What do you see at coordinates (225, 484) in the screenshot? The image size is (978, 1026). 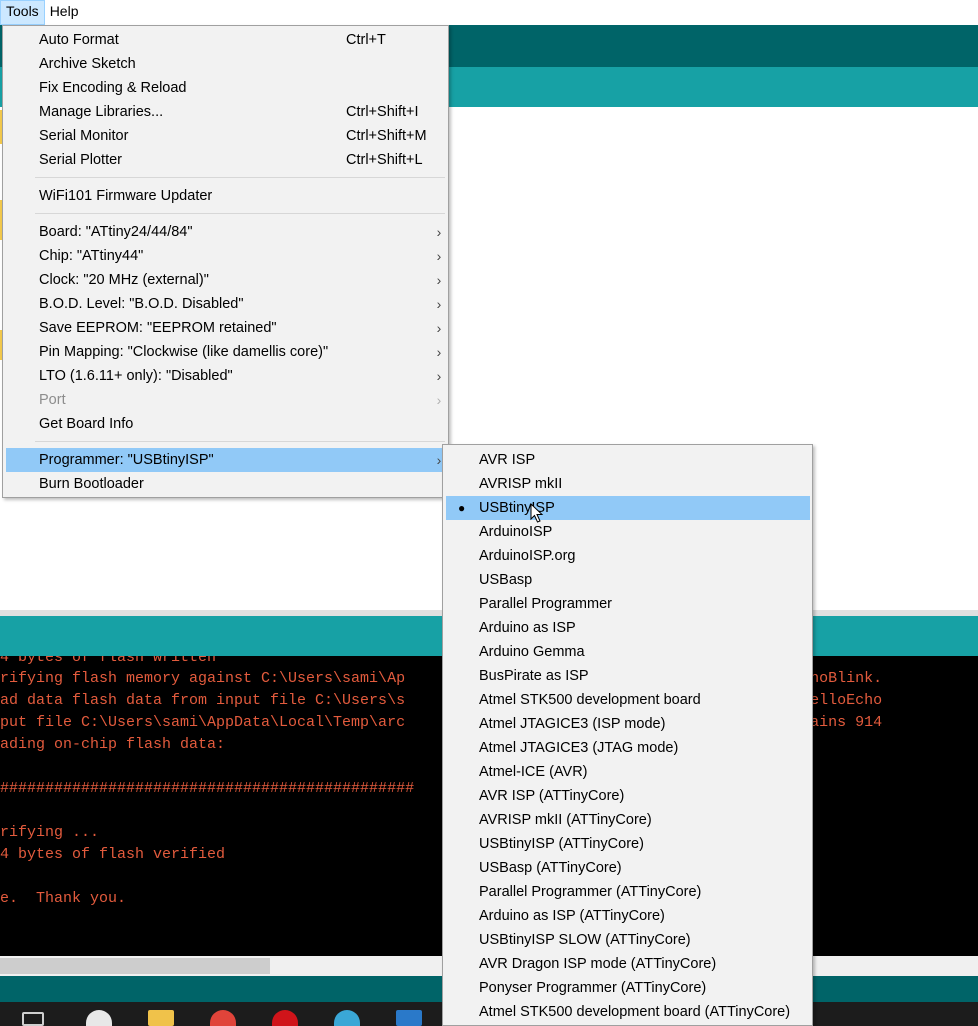 I see `menu-item-burn-bootloader: Burn Bootloader` at bounding box center [225, 484].